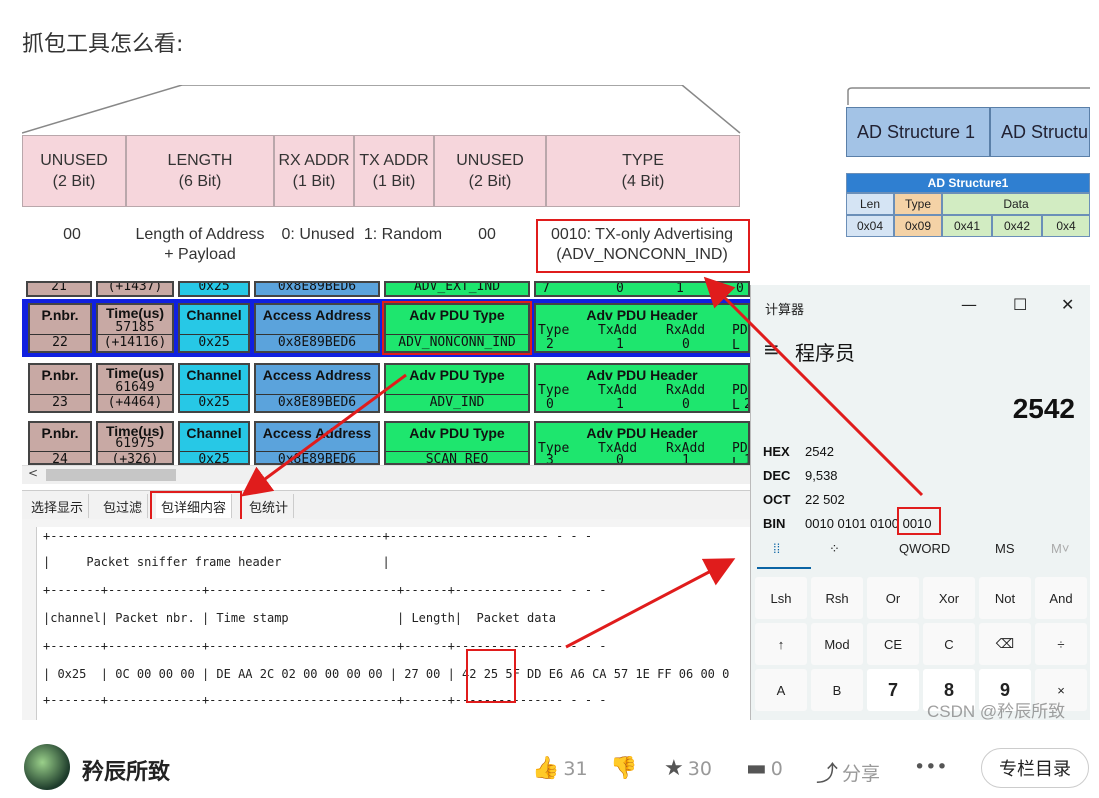 Image resolution: width=1099 pixels, height=798 pixels. I want to click on like-button: 👍 31, so click(560, 768).